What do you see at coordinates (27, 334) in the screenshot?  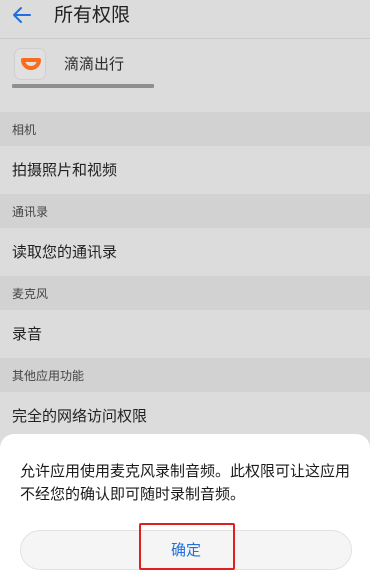 I see `permission-label: 录音` at bounding box center [27, 334].